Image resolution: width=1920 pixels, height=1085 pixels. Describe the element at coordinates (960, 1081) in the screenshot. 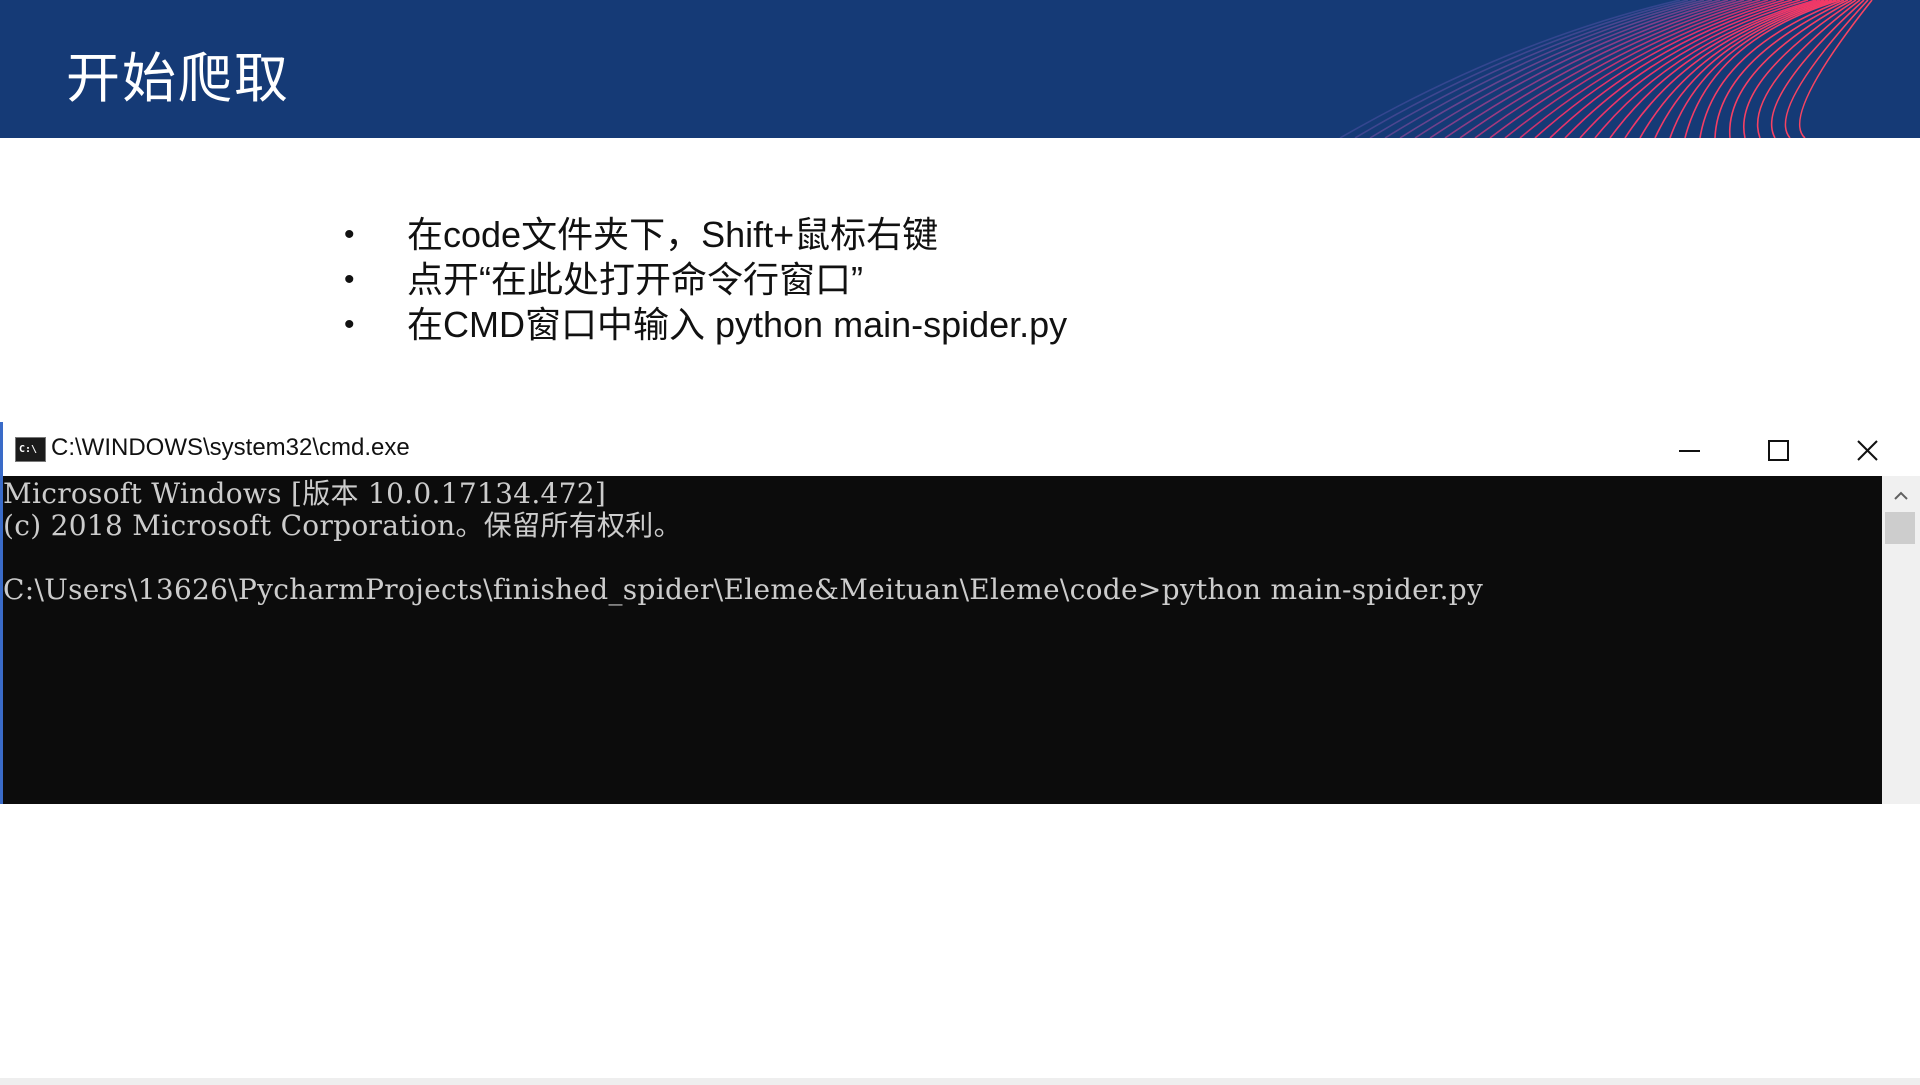

I see `slide-bottom-border` at that location.